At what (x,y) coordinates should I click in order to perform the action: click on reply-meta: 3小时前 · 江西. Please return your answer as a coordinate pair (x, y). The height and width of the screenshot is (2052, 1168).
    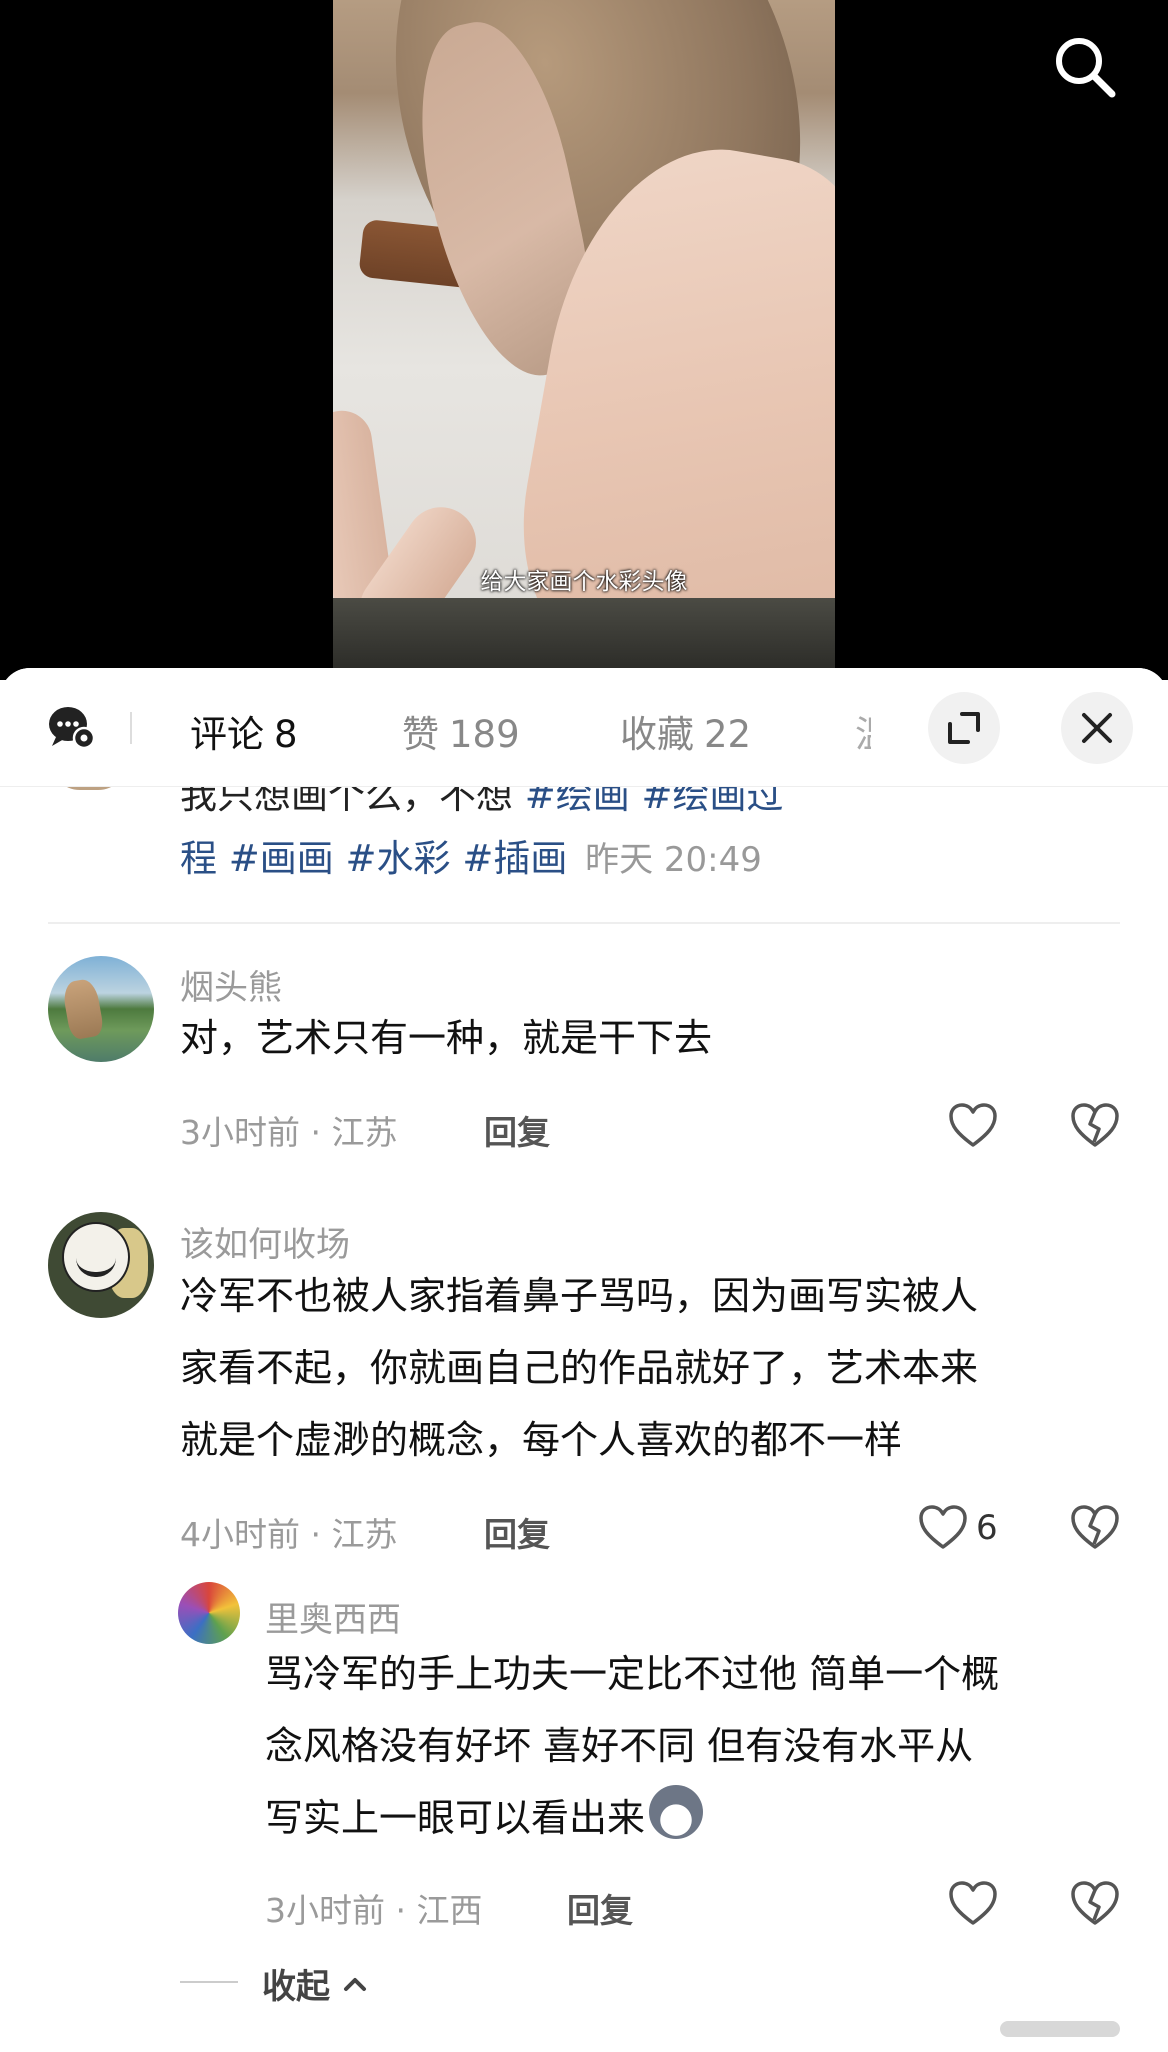
    Looking at the image, I should click on (374, 1910).